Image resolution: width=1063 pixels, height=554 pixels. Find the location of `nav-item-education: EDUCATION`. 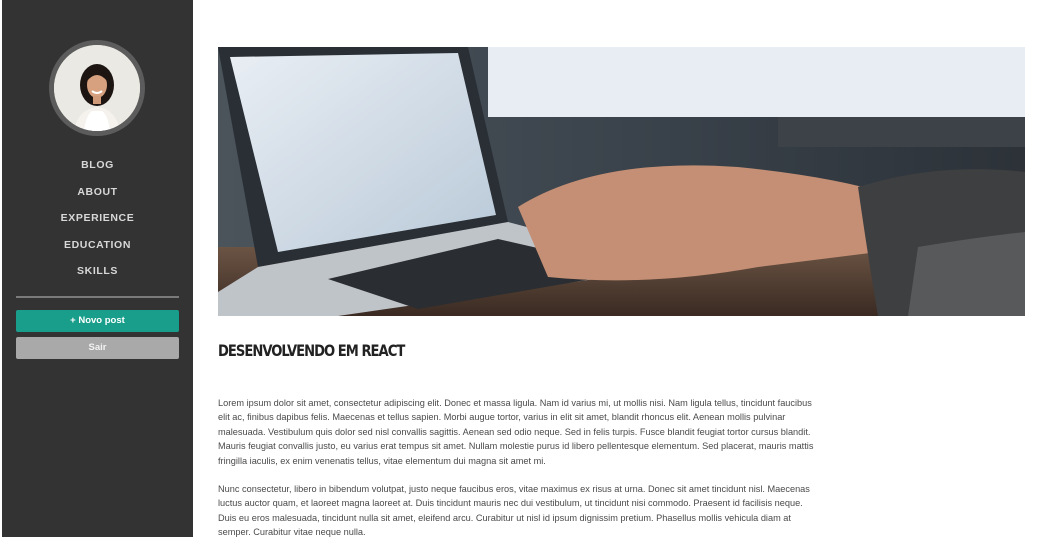

nav-item-education: EDUCATION is located at coordinates (97, 251).